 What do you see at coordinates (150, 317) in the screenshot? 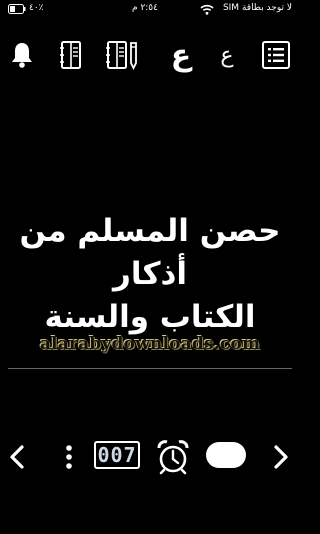
I see `title-line-2: الكتاب والسنة` at bounding box center [150, 317].